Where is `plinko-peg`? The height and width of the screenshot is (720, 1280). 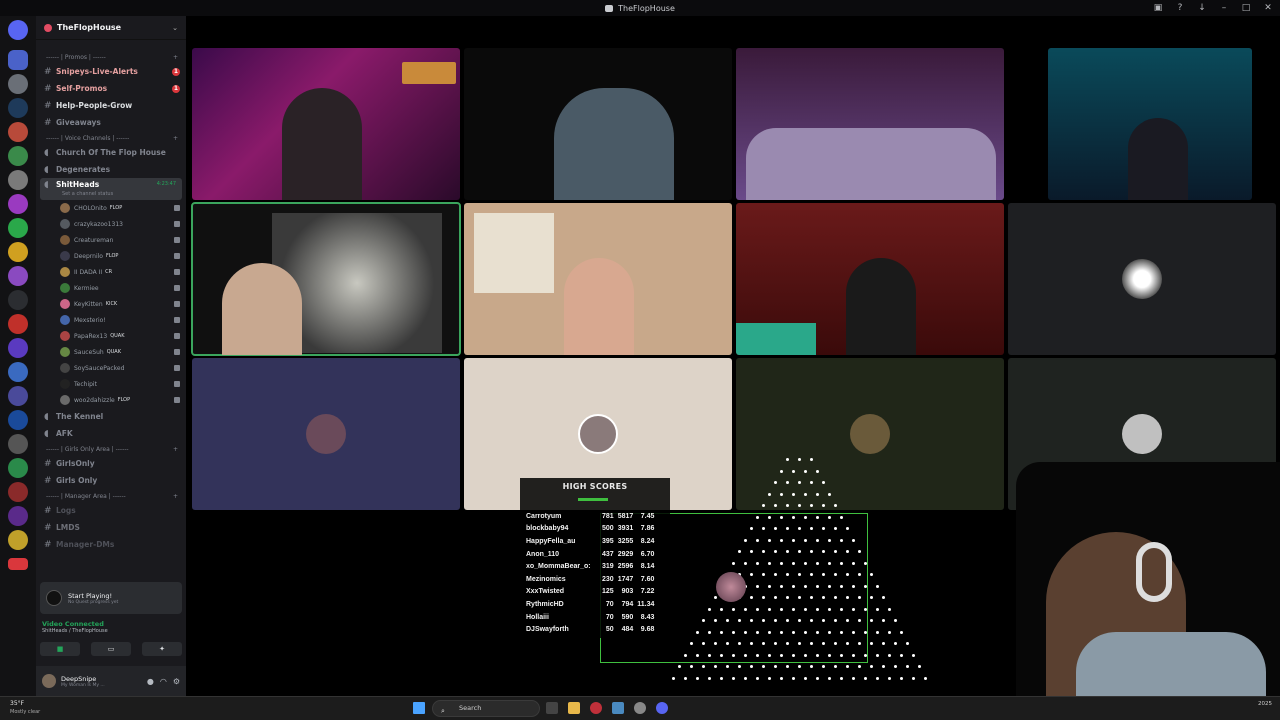
plinko-peg is located at coordinates (763, 597).